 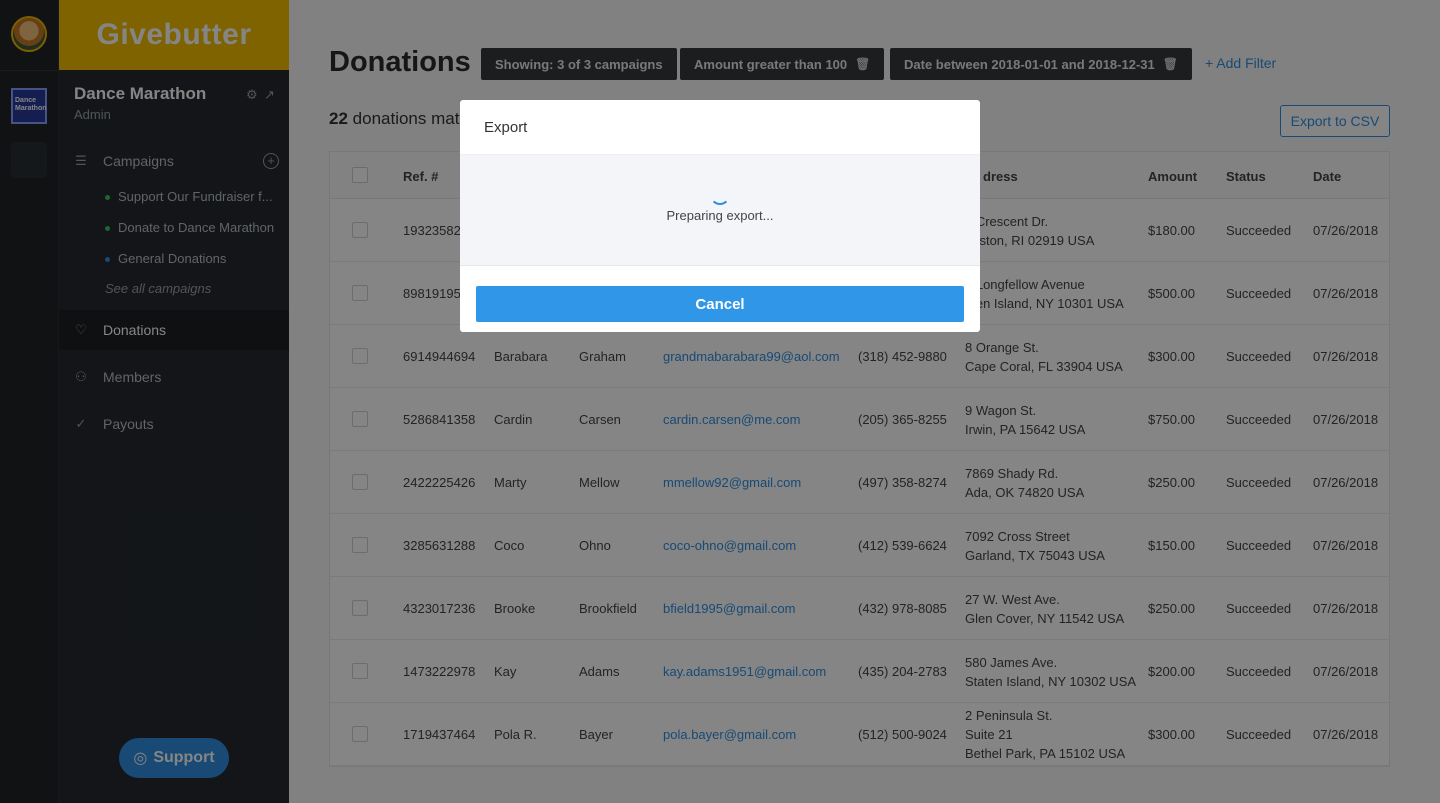 What do you see at coordinates (720, 127) in the screenshot?
I see `modal-title: Export` at bounding box center [720, 127].